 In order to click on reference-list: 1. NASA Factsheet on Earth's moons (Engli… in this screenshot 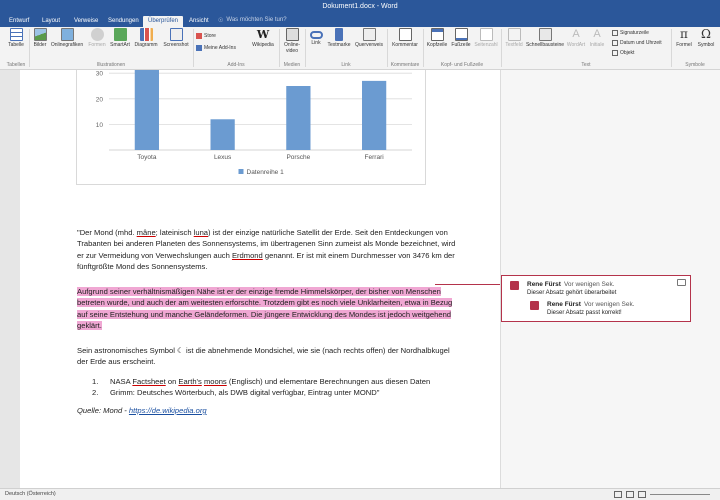, I will do `click(261, 387)`.